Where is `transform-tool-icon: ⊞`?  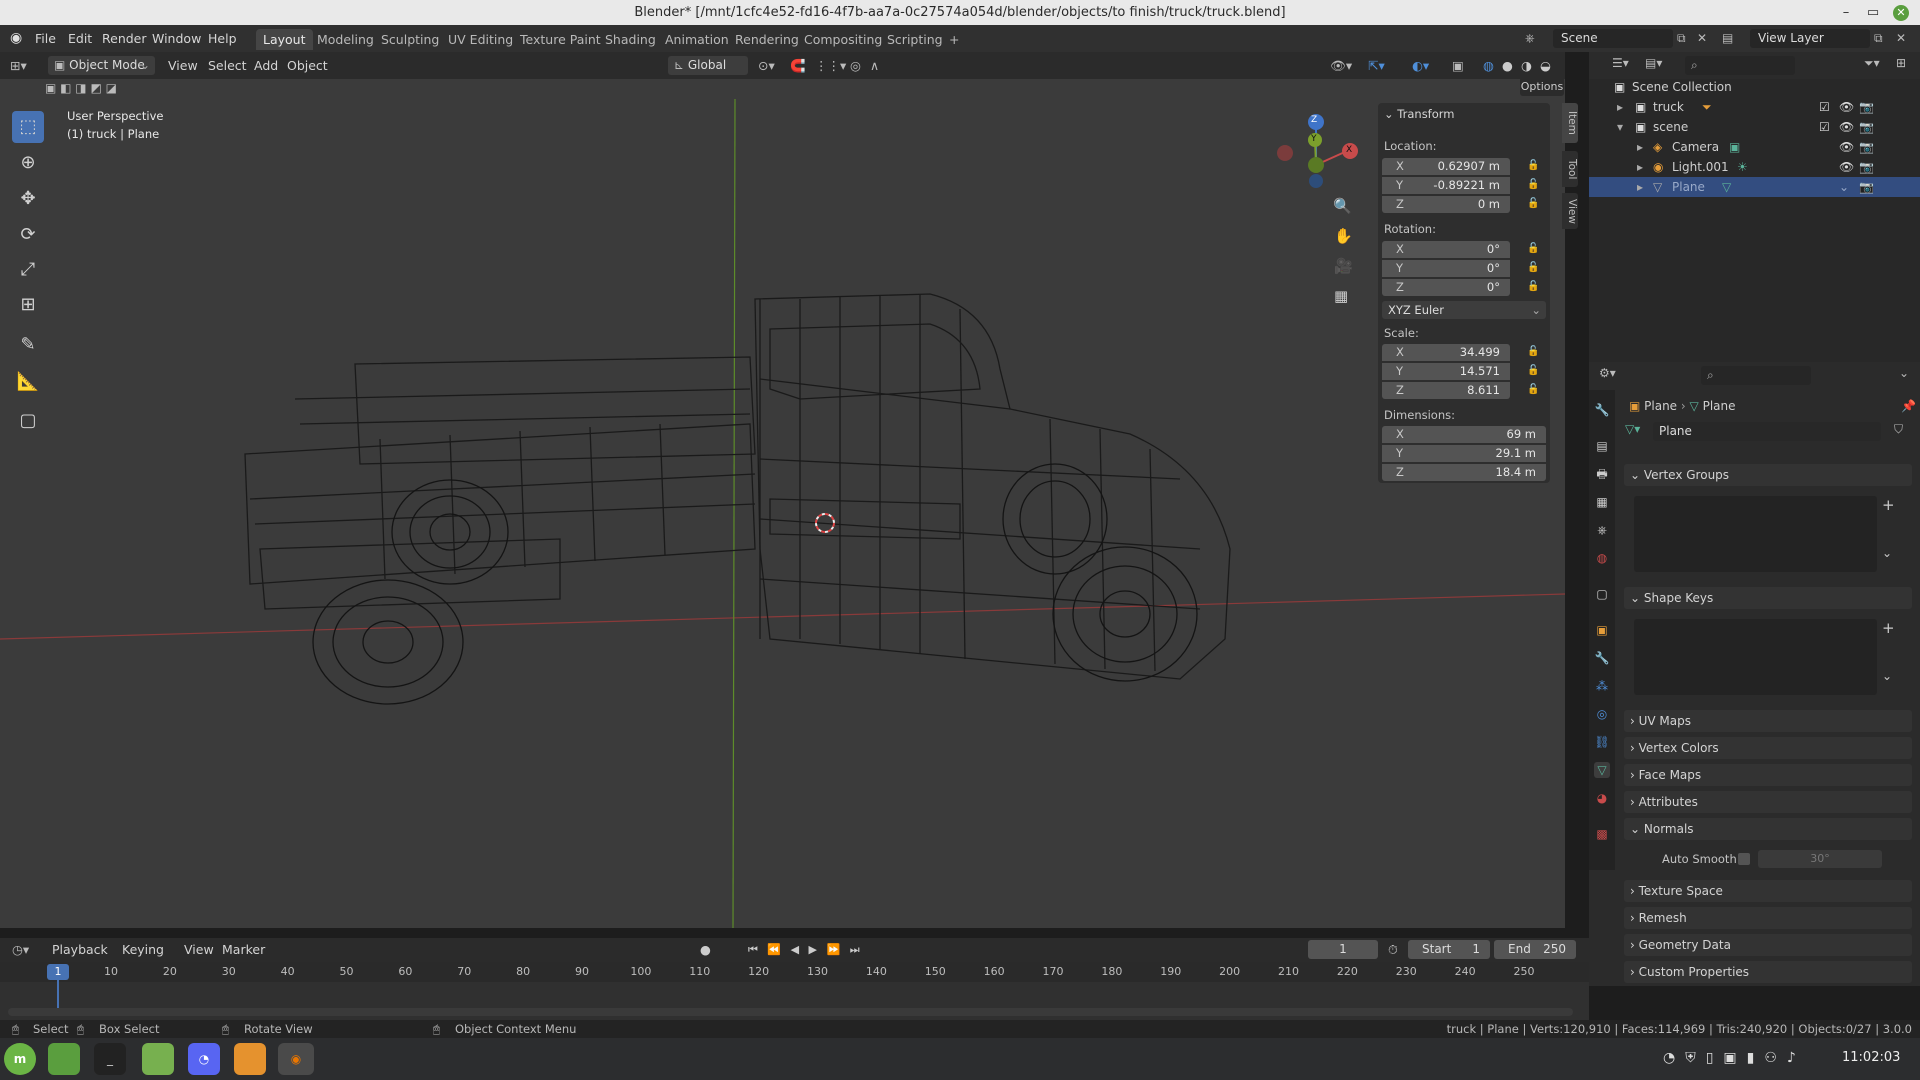 transform-tool-icon: ⊞ is located at coordinates (28, 305).